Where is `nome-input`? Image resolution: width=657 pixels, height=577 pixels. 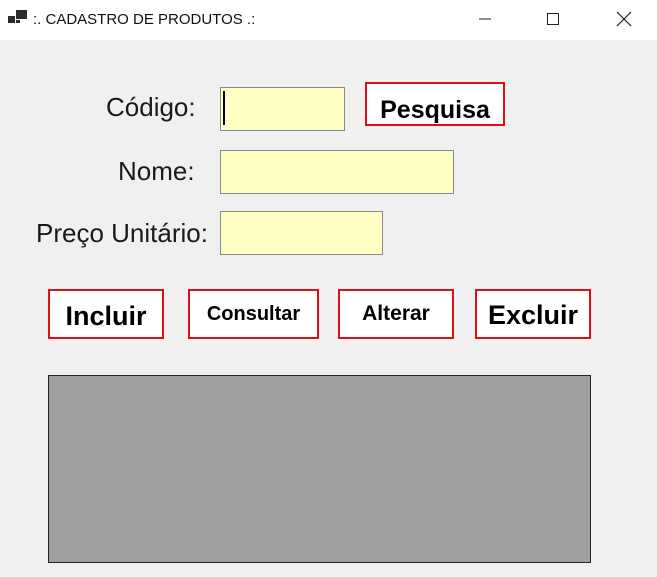 nome-input is located at coordinates (337, 172).